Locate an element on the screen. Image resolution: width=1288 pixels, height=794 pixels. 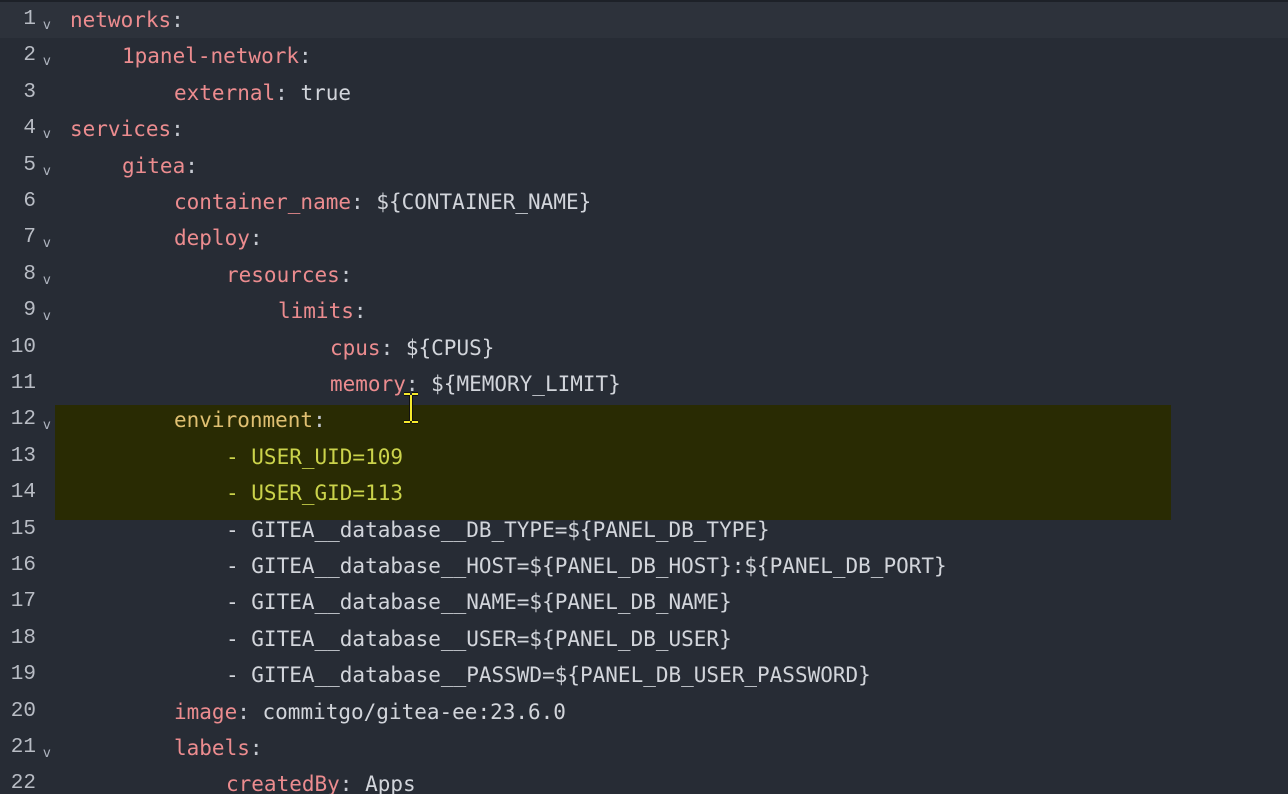
code-text: environment: is located at coordinates (250, 420).